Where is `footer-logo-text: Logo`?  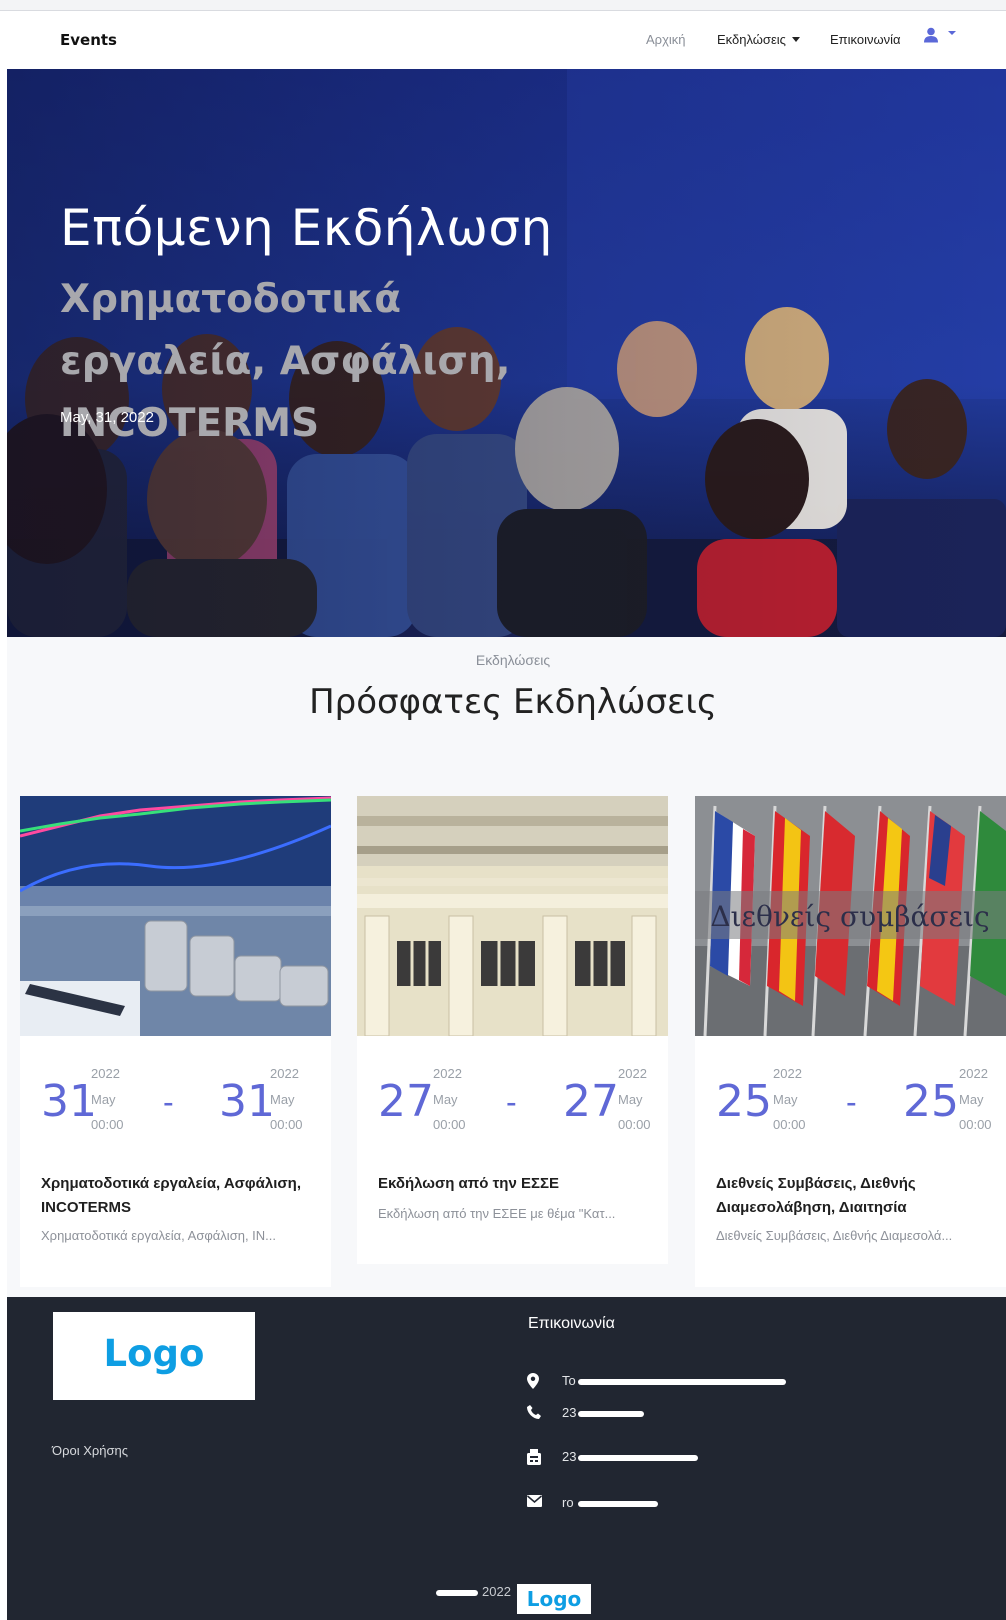
footer-logo-text: Logo is located at coordinates (154, 1353).